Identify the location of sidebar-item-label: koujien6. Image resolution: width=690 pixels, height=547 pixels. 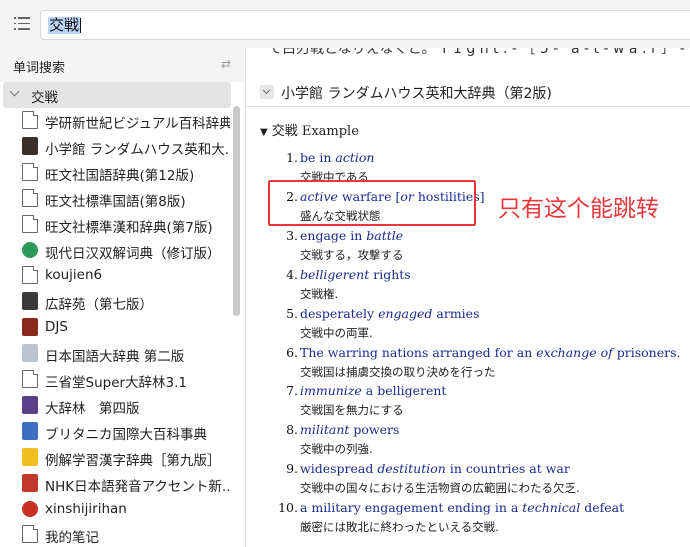
(74, 275).